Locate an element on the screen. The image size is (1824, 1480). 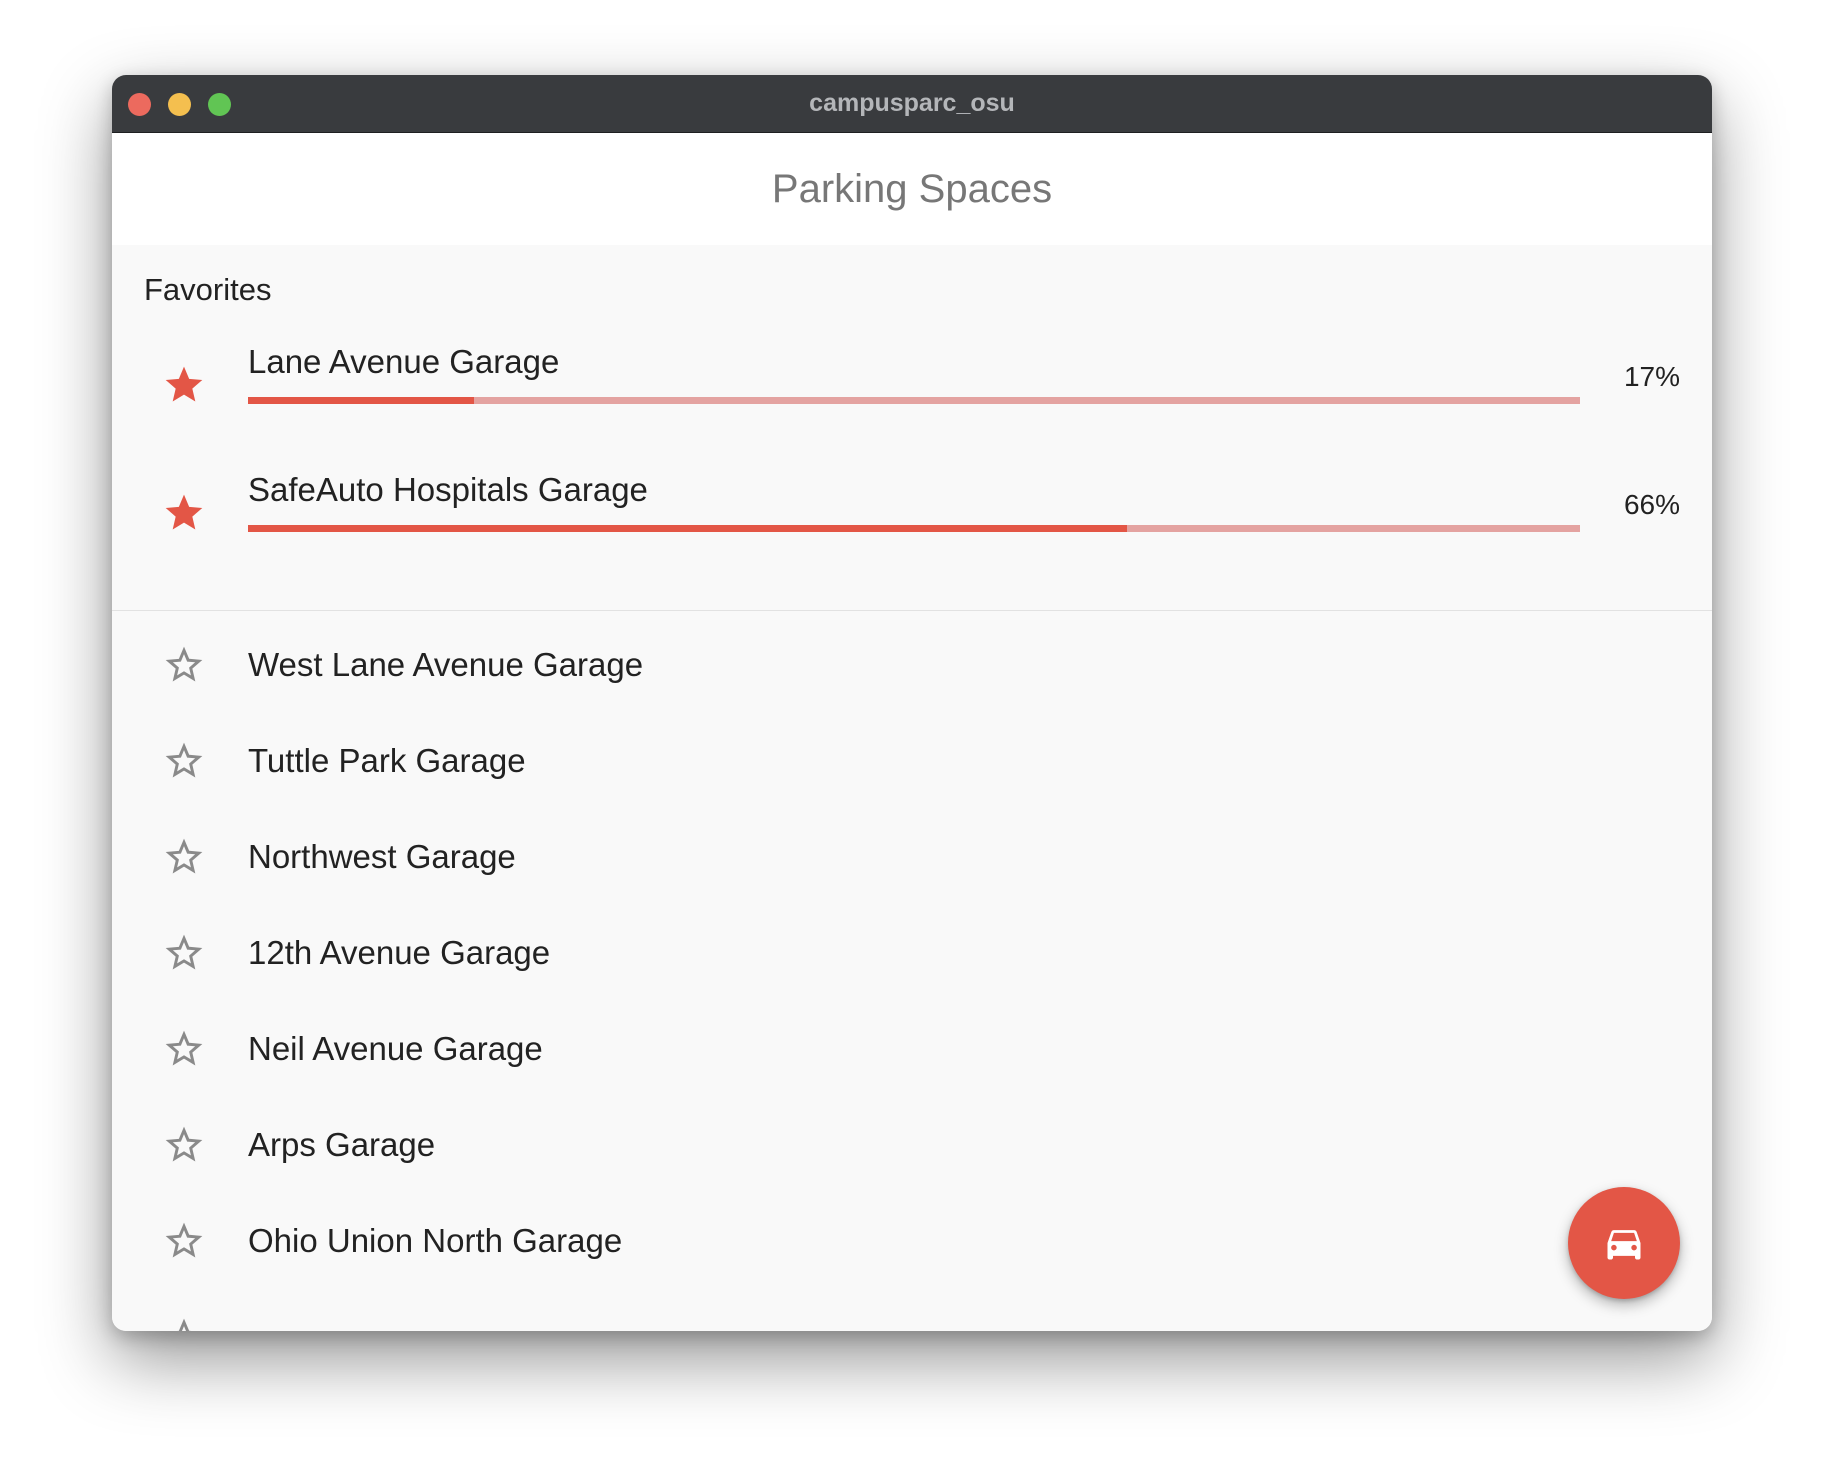
favorites-header: Favorites is located at coordinates (208, 289).